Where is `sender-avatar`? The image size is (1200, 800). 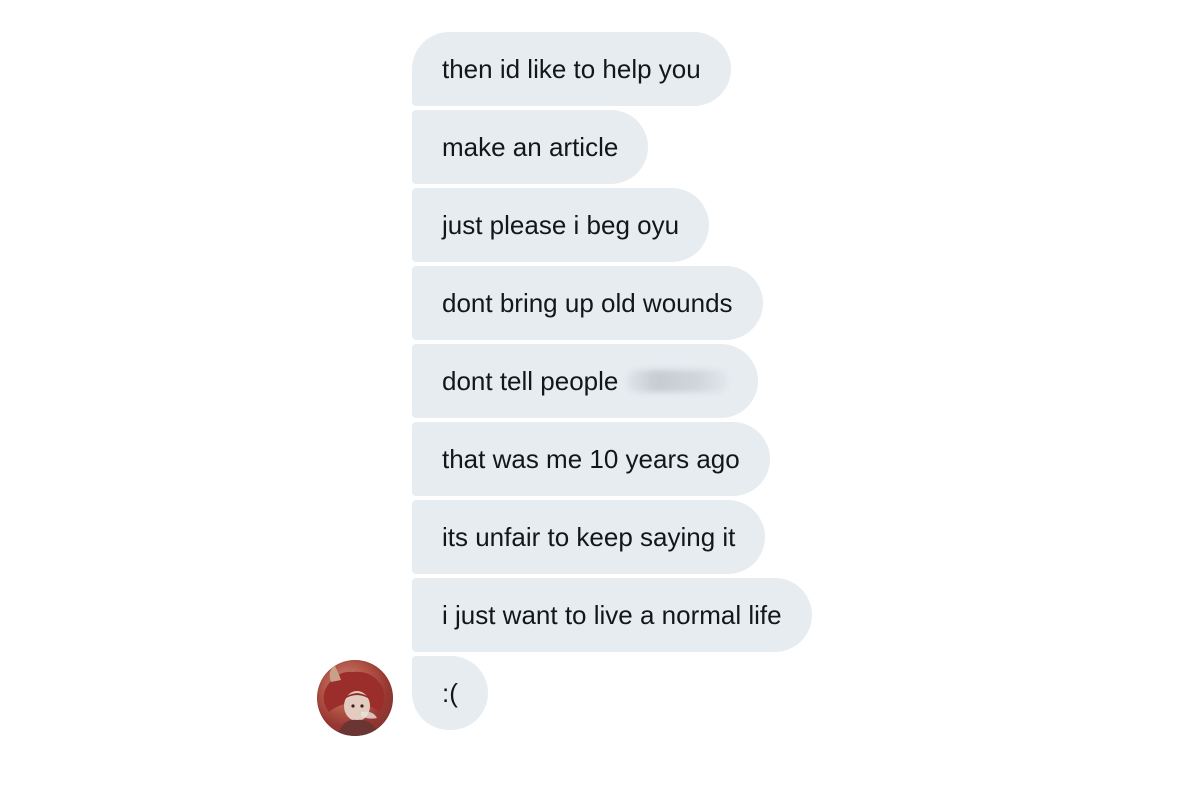 sender-avatar is located at coordinates (355, 698).